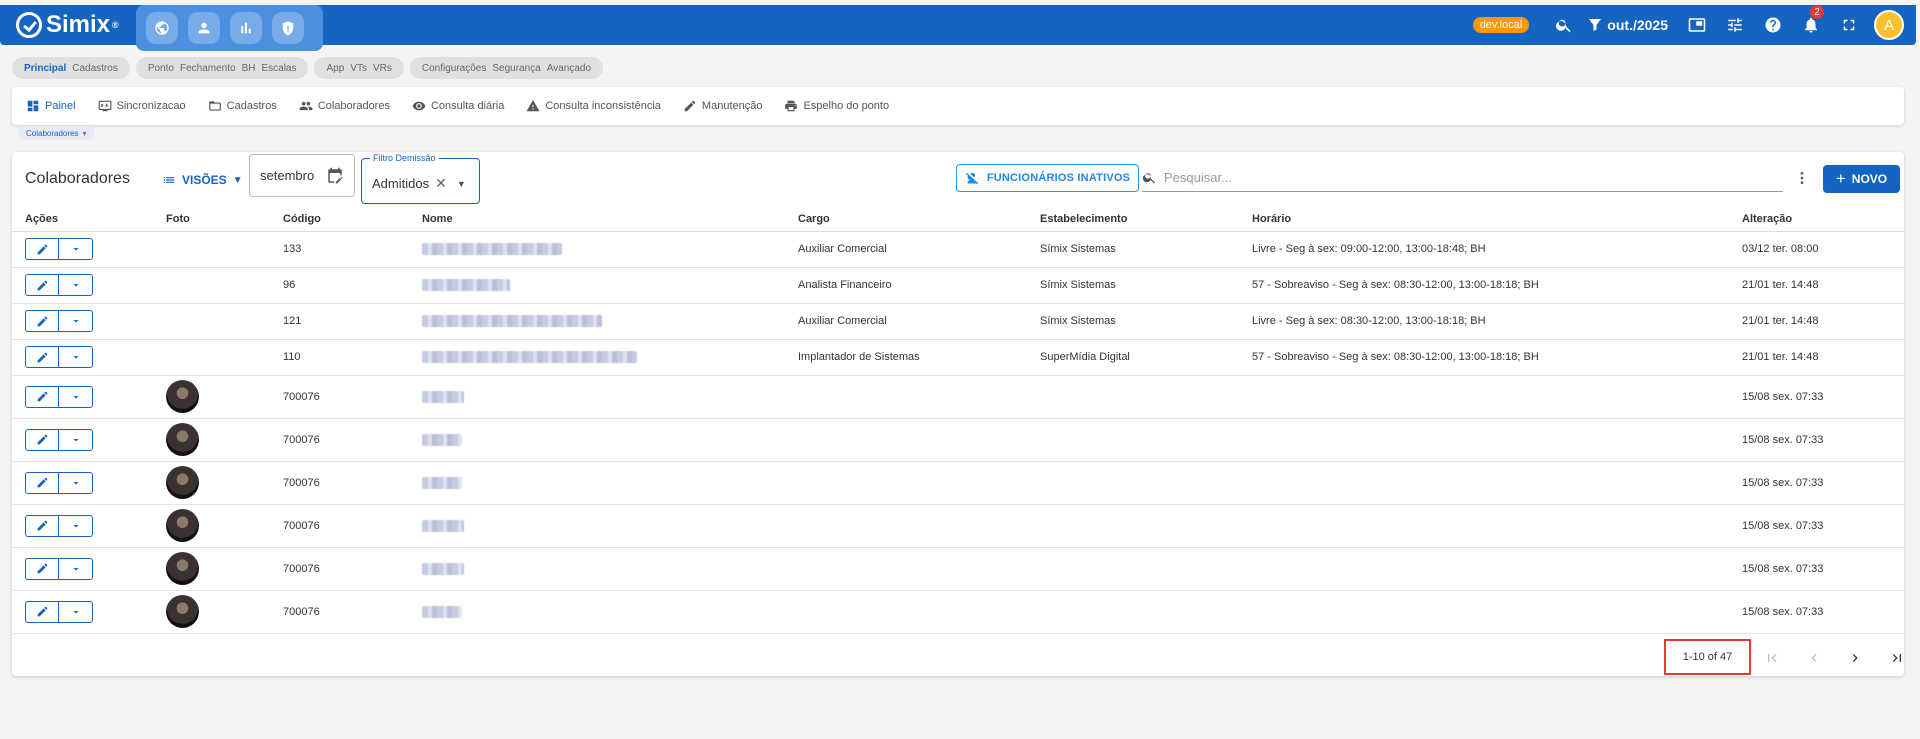 The height and width of the screenshot is (739, 1920). I want to click on row-photo, so click(224, 612).